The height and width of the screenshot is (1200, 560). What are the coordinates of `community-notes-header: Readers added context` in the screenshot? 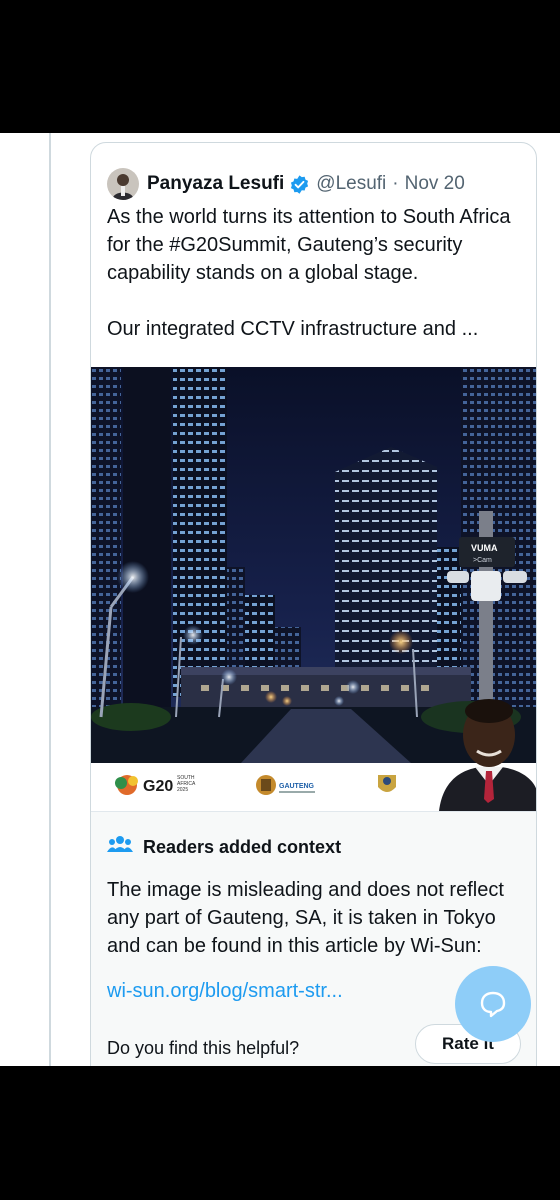 It's located at (224, 847).